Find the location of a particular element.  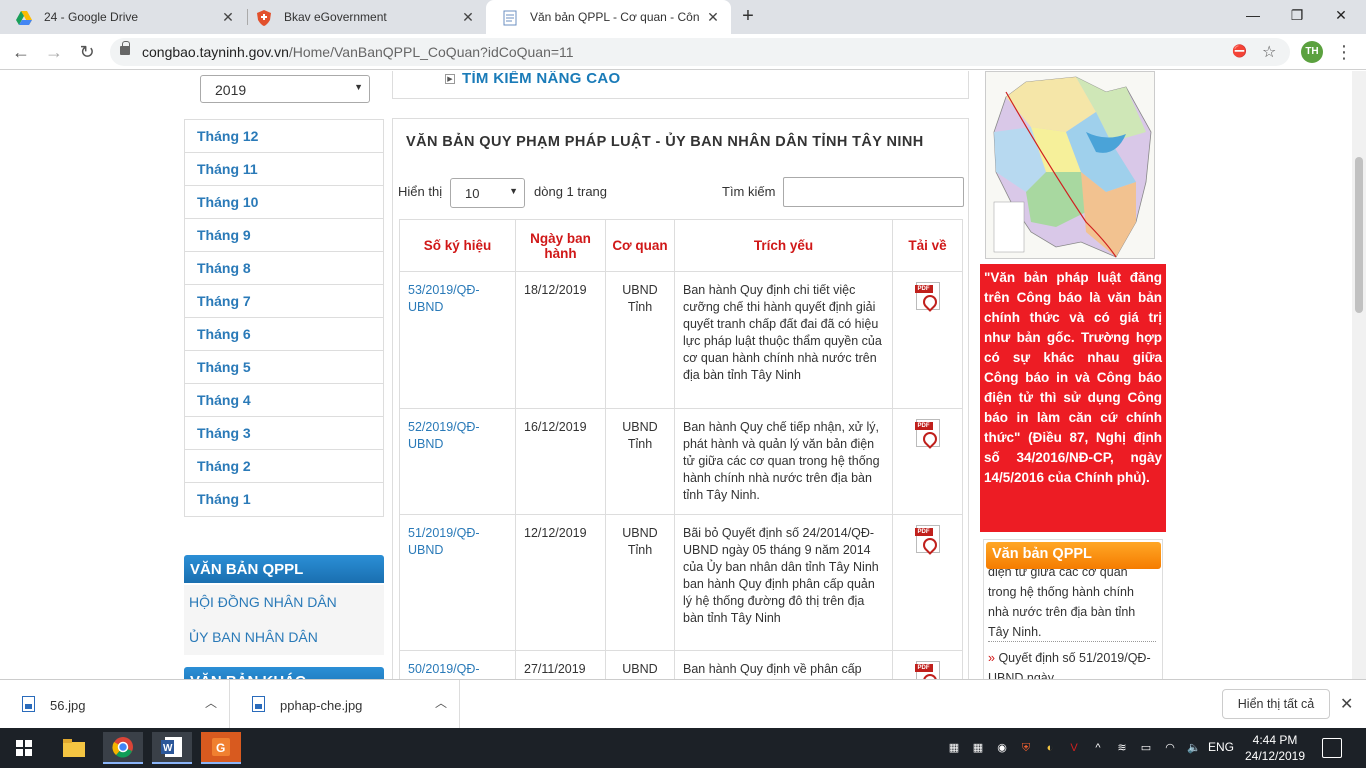

battery-icon: ▭ is located at coordinates (1146, 748).